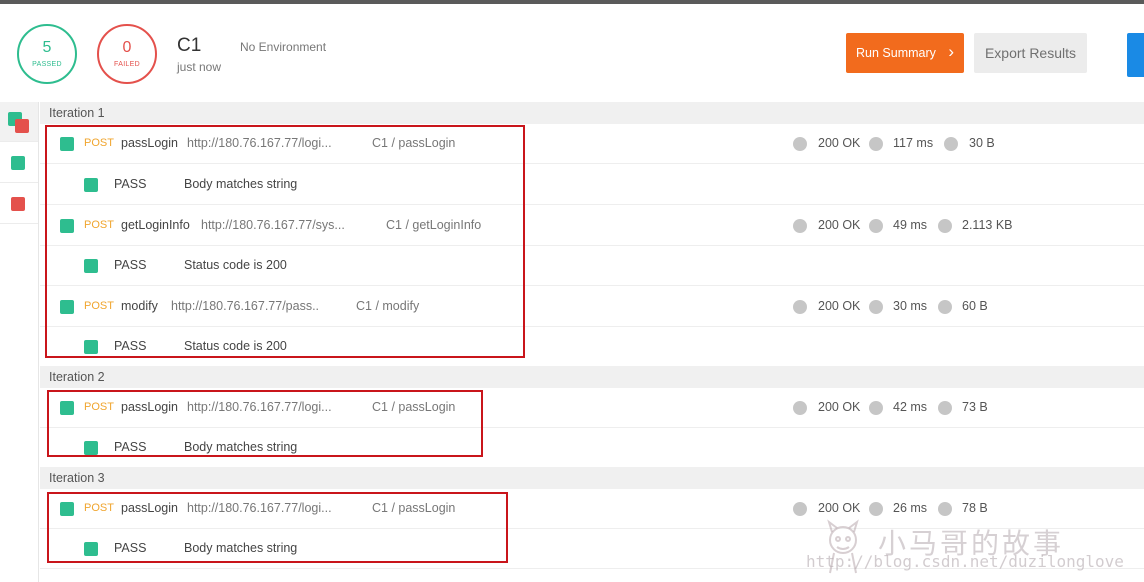 Image resolution: width=1144 pixels, height=582 pixels. I want to click on failed-label: FAILED, so click(127, 64).